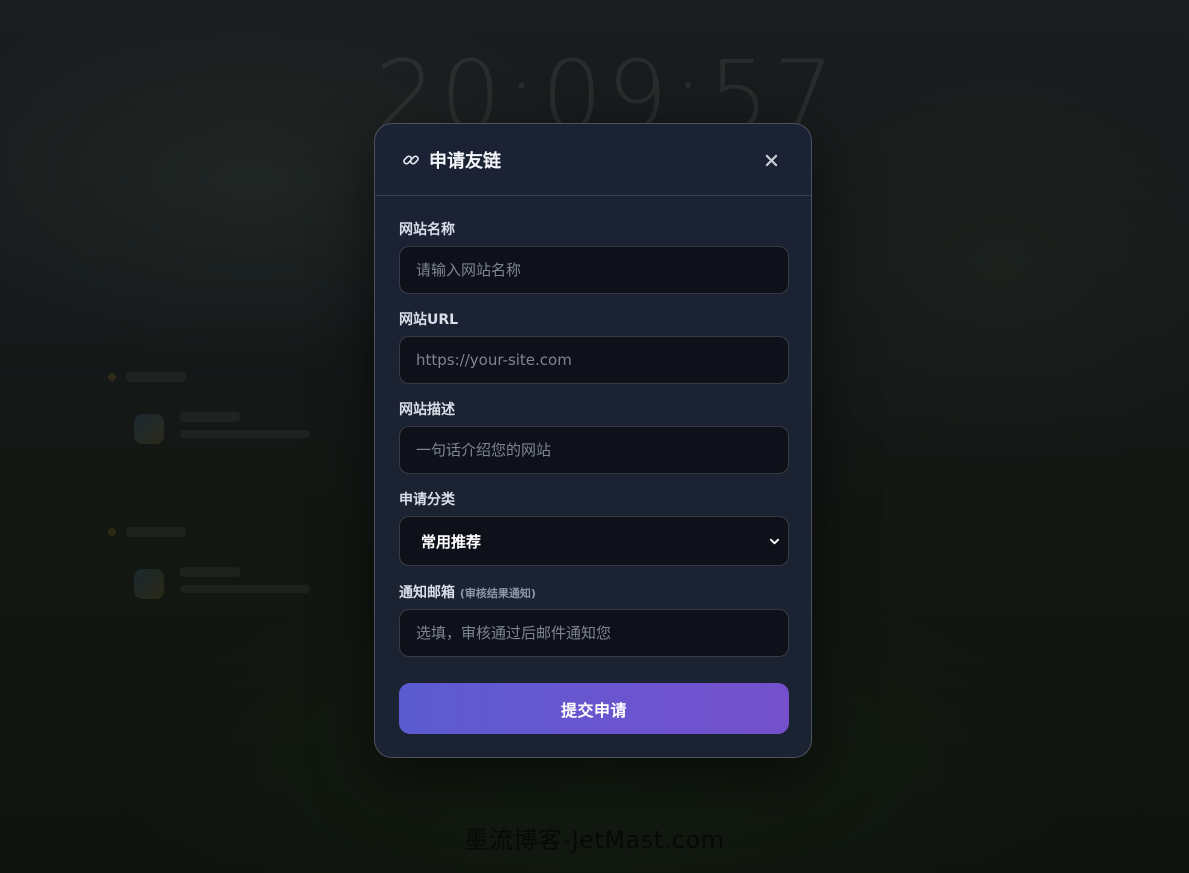  I want to click on close-icon, so click(771, 160).